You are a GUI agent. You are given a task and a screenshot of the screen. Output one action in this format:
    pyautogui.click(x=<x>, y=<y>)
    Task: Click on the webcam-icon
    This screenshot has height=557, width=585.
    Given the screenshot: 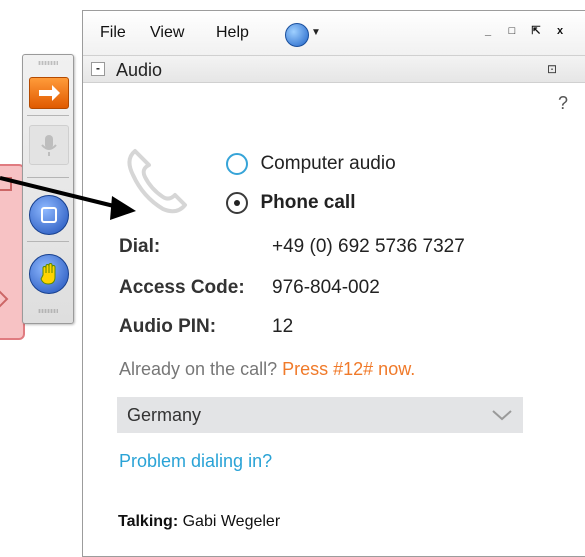 What is the action you would take?
    pyautogui.click(x=49, y=215)
    